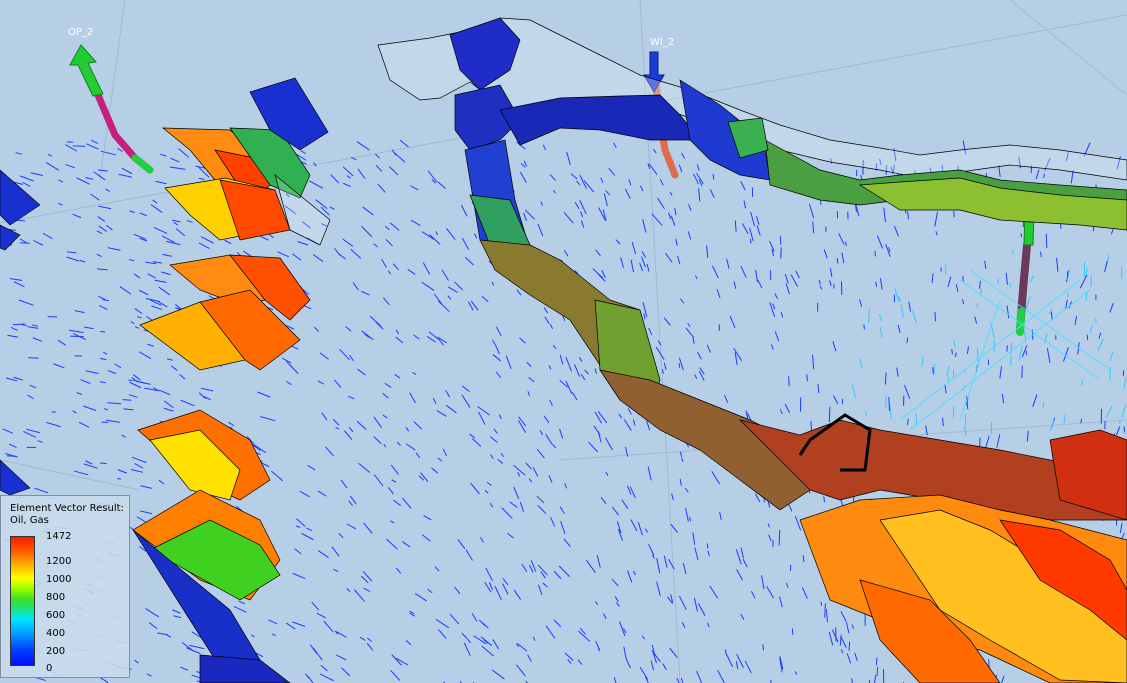 The width and height of the screenshot is (1127, 683). Describe the element at coordinates (59, 536) in the screenshot. I see `legend-tick: 1472` at that location.